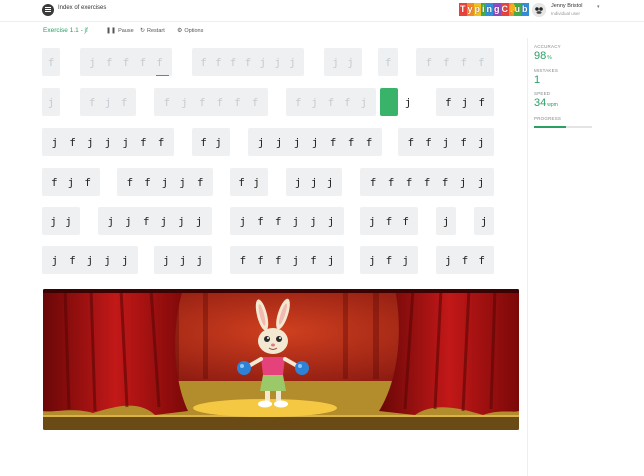  Describe the element at coordinates (598, 7) in the screenshot. I see `chevron-down-icon: ▾` at that location.